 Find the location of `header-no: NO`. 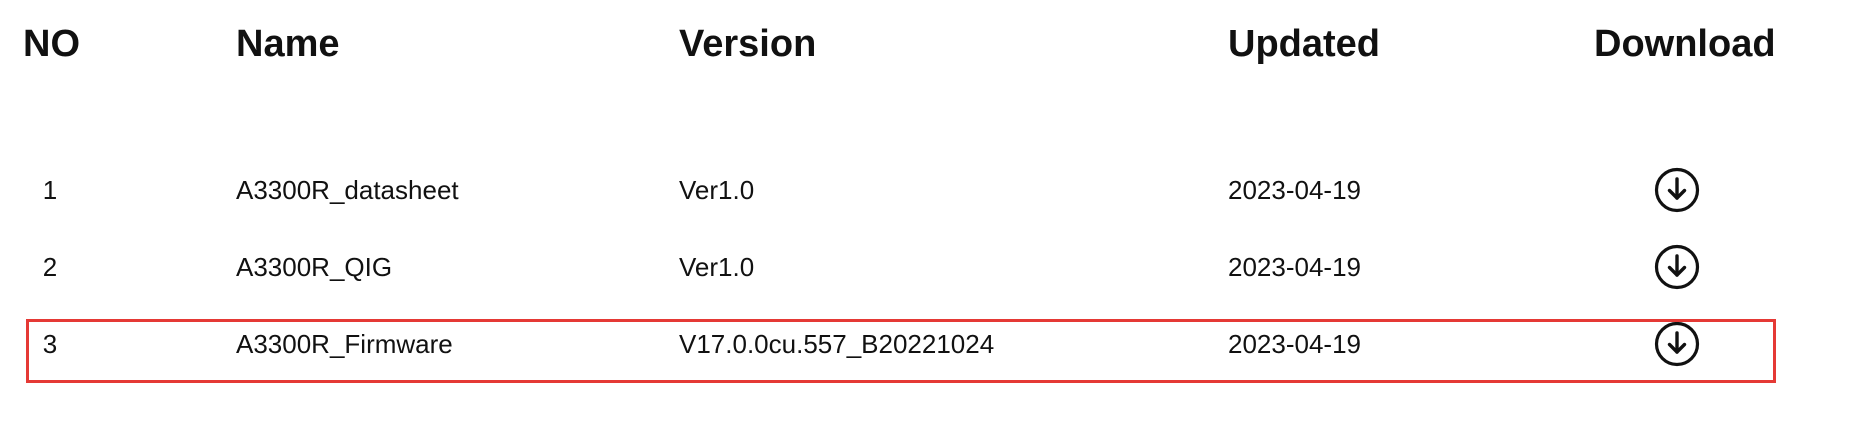

header-no: NO is located at coordinates (51, 44).